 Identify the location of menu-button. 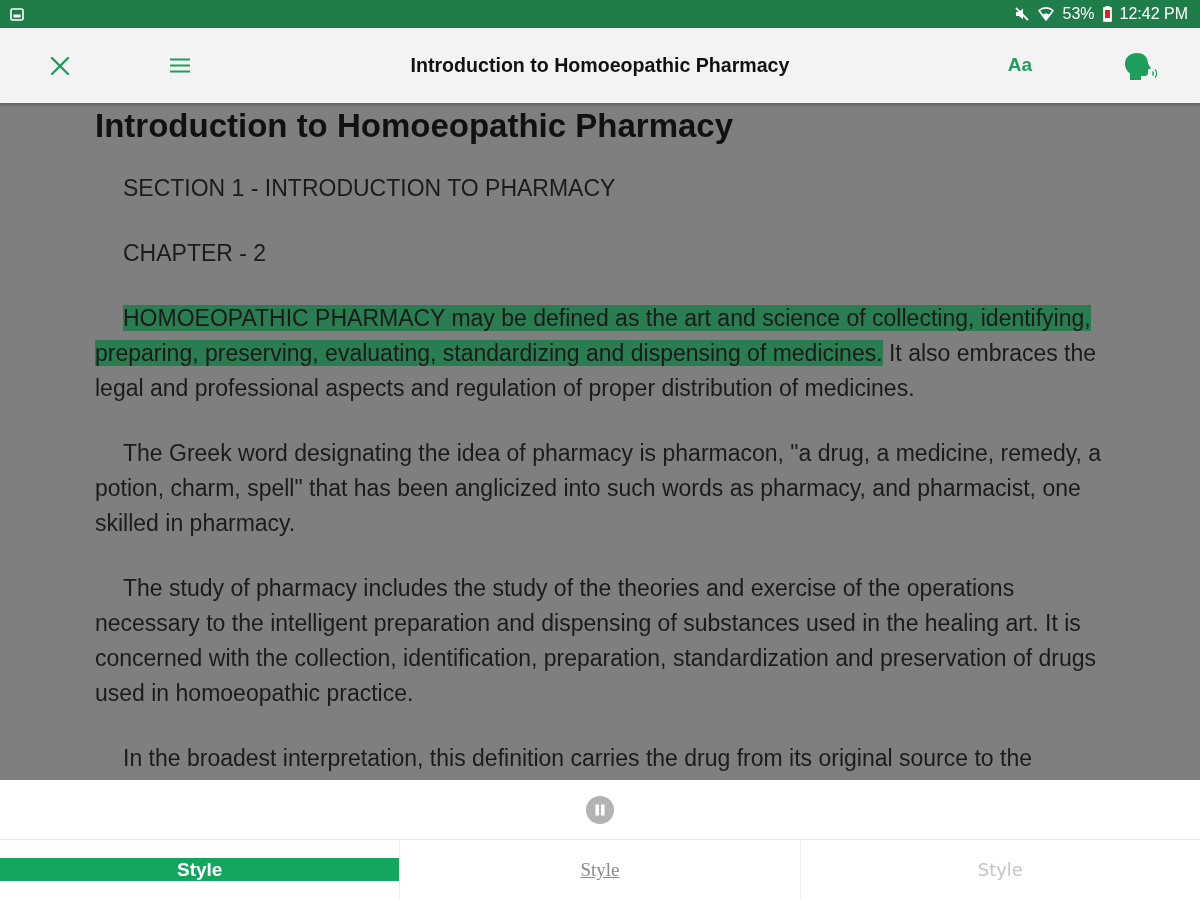
(180, 65).